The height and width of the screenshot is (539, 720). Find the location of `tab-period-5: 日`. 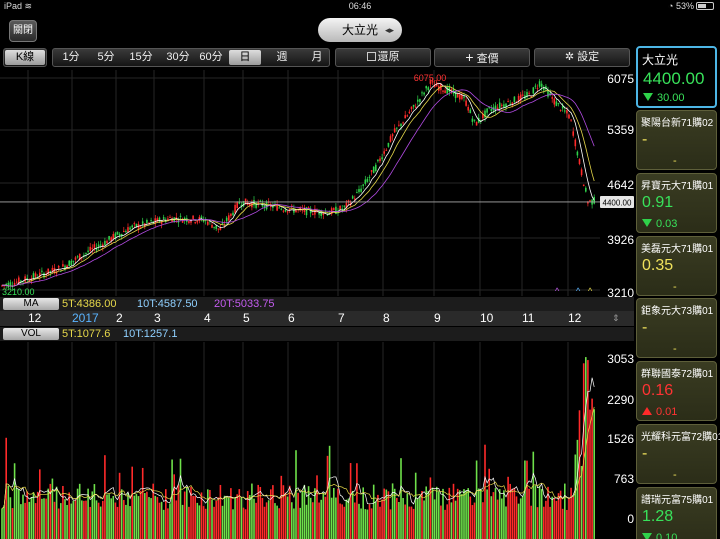

tab-period-5: 日 is located at coordinates (245, 57).